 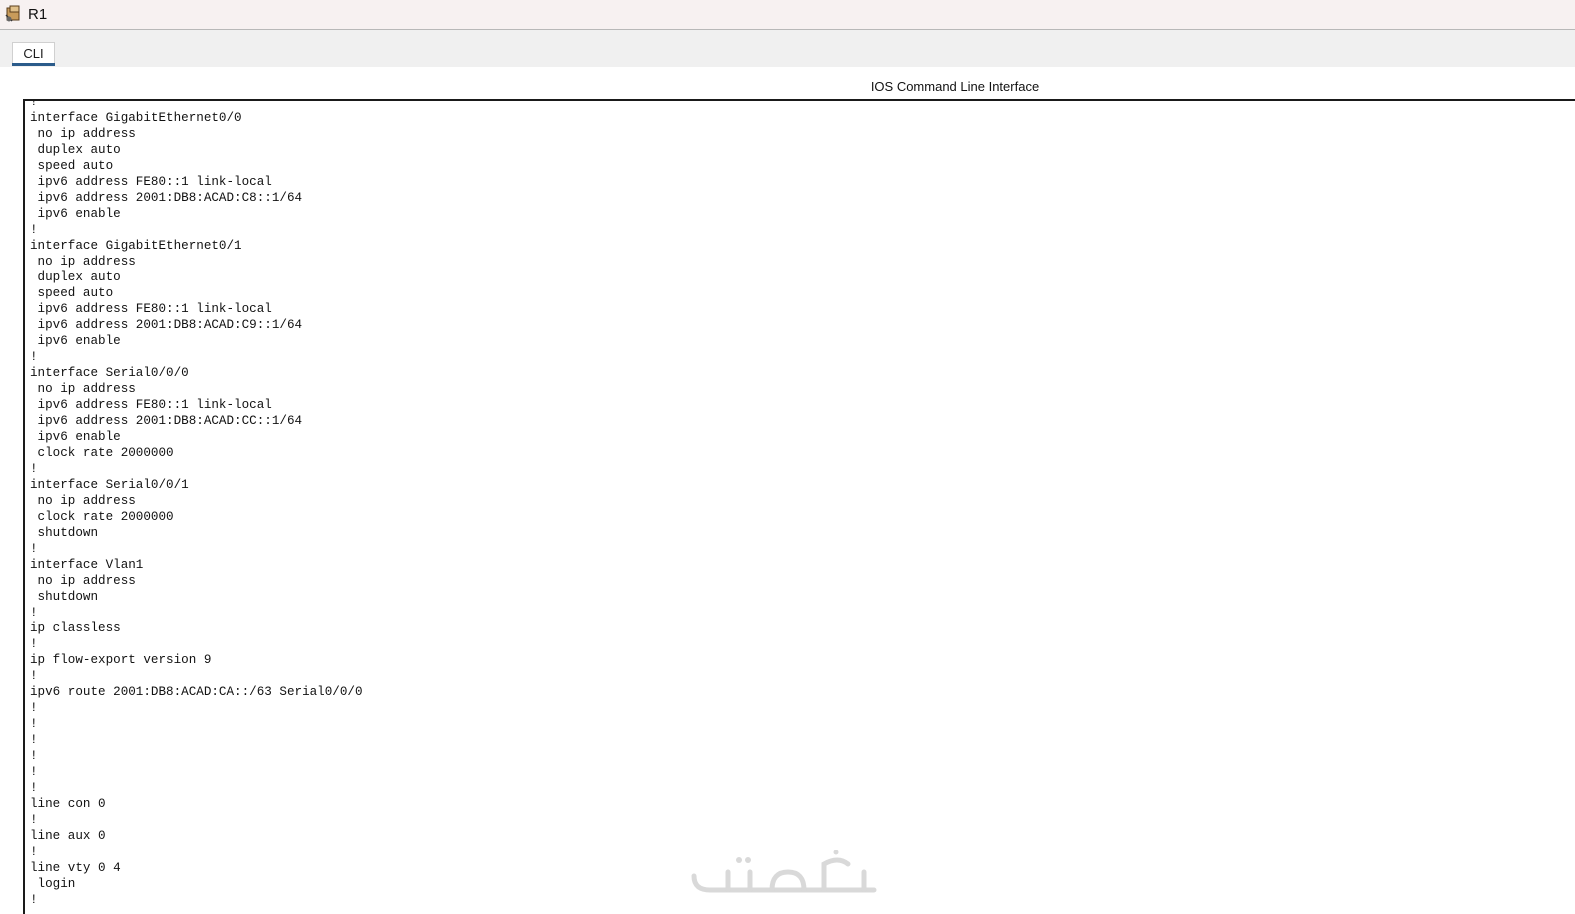 I want to click on terminal-line: ip classless, so click(x=75, y=628).